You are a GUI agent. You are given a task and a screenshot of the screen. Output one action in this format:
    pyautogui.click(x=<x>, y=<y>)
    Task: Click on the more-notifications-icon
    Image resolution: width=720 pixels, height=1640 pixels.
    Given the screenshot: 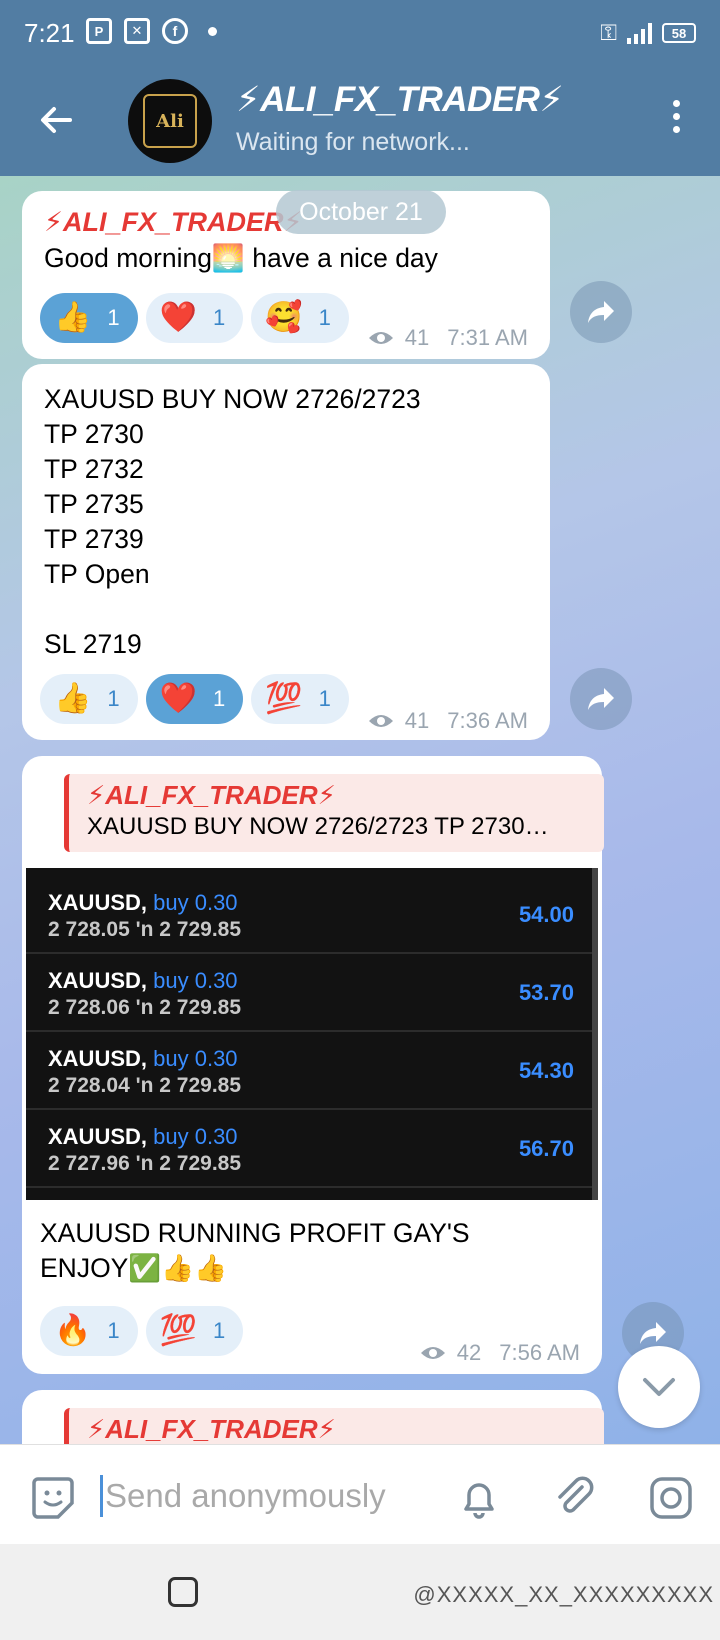 What is the action you would take?
    pyautogui.click(x=212, y=31)
    